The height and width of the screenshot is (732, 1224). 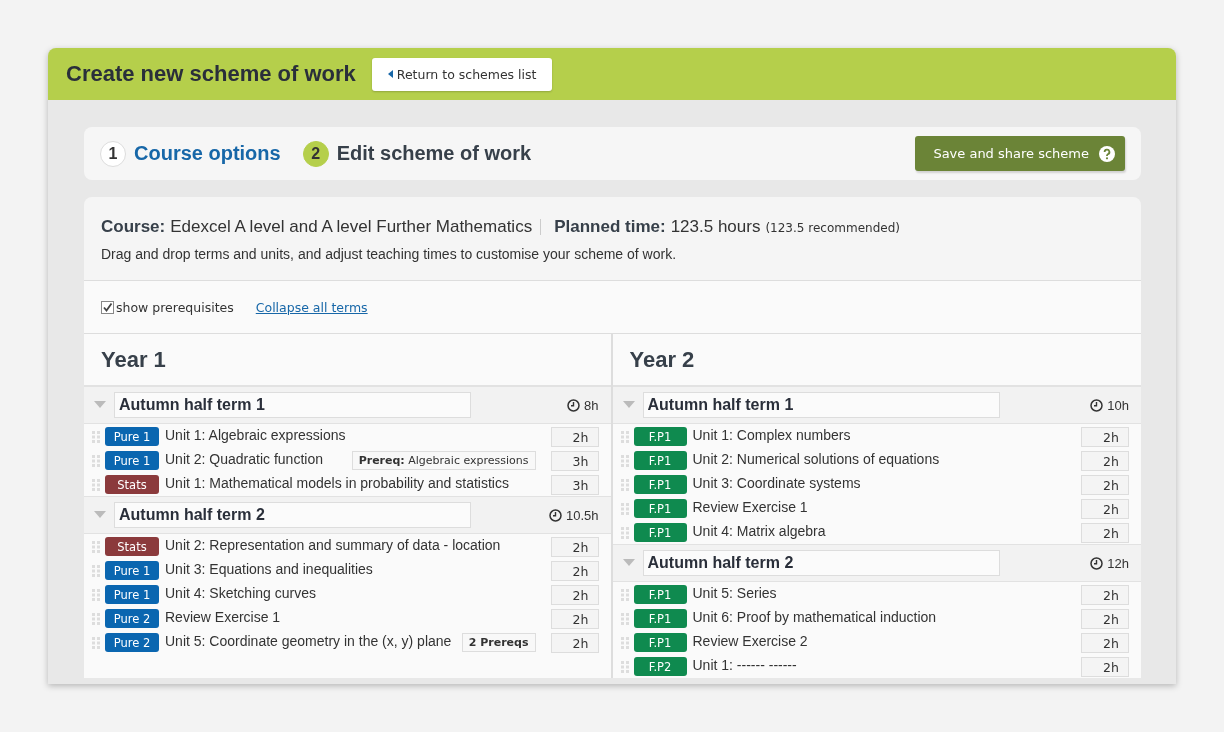 What do you see at coordinates (244, 459) in the screenshot?
I see `unit-title: Unit 2: Quadratic function` at bounding box center [244, 459].